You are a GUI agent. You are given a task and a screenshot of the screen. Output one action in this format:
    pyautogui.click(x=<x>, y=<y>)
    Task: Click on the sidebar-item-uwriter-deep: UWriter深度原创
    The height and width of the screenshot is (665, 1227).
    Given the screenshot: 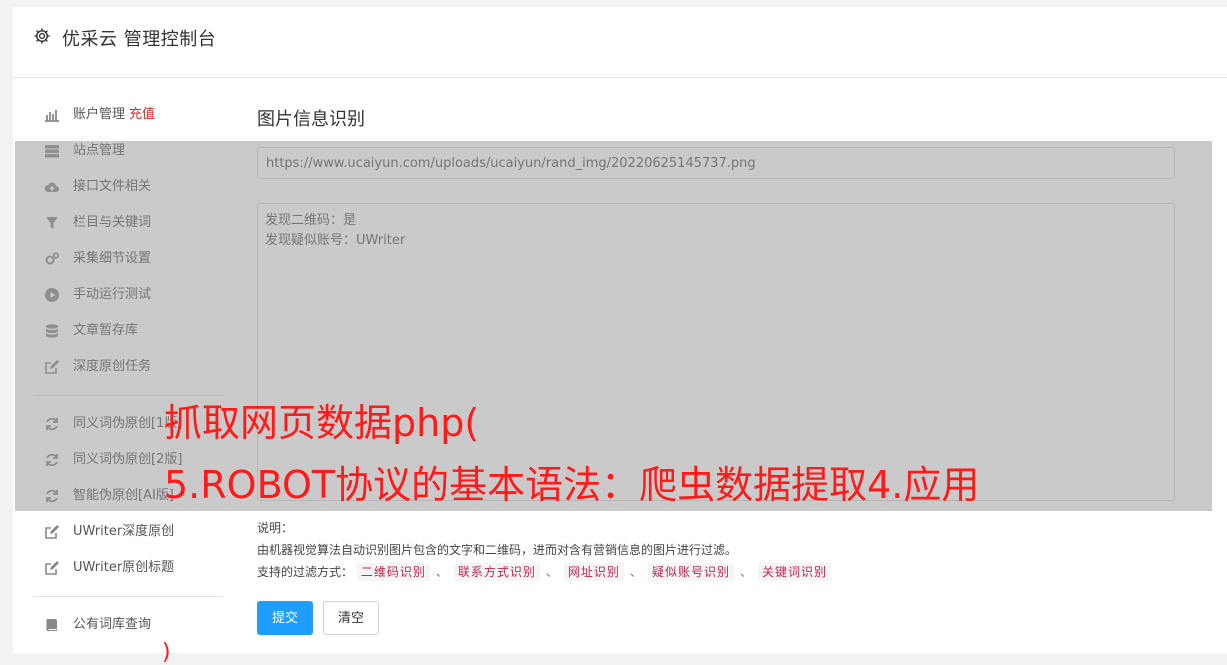 What is the action you would take?
    pyautogui.click(x=128, y=532)
    